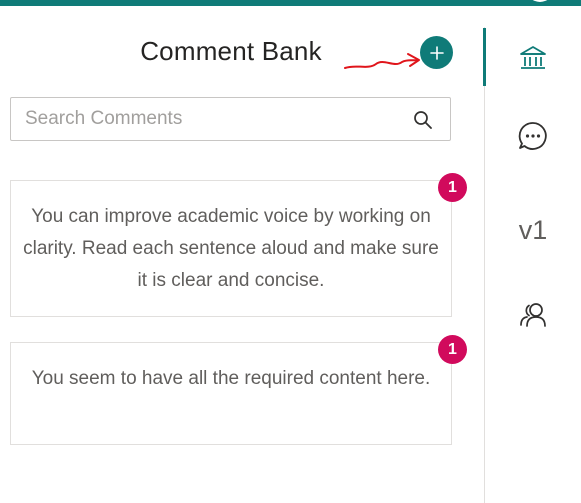 This screenshot has width=581, height=503. I want to click on search-input, so click(215, 119).